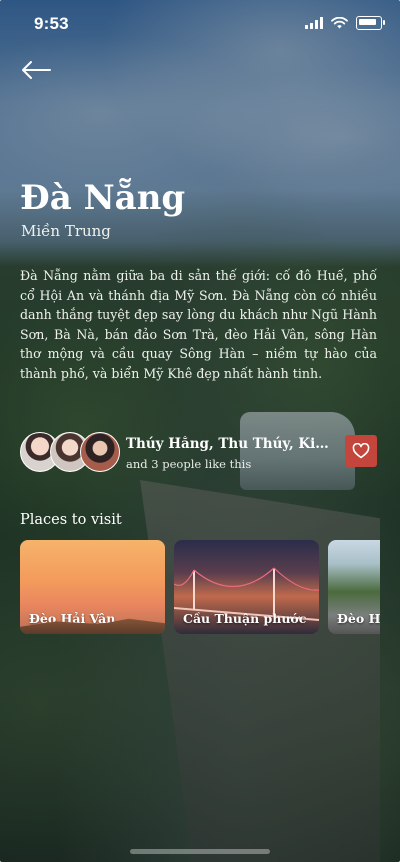 This screenshot has height=862, width=400. I want to click on back-button, so click(36, 70).